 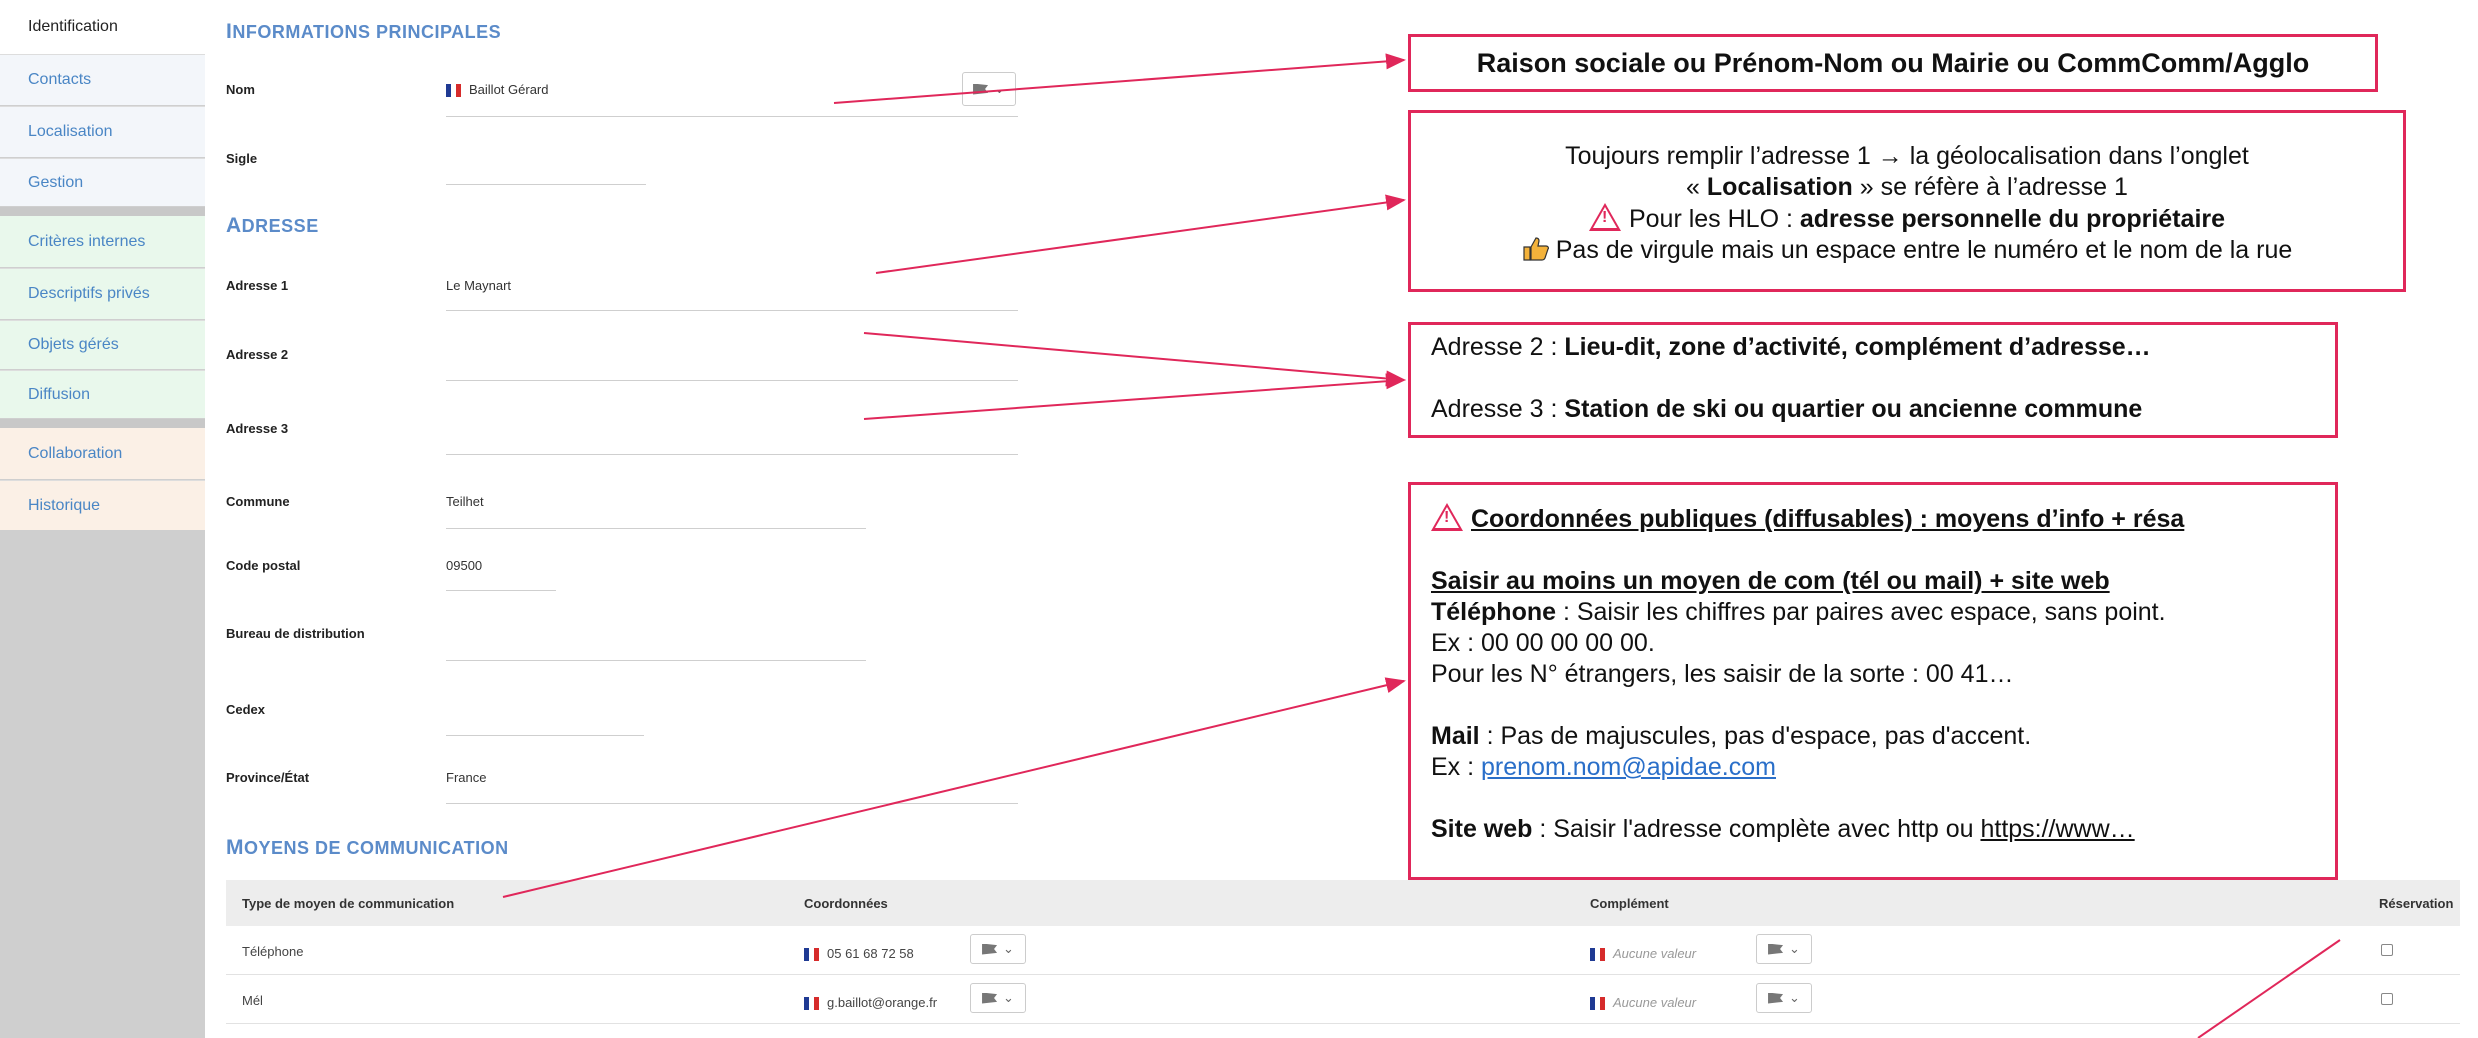 I want to click on sidebar-item-descriptifs-prives: Descriptifs privés, so click(x=102, y=293).